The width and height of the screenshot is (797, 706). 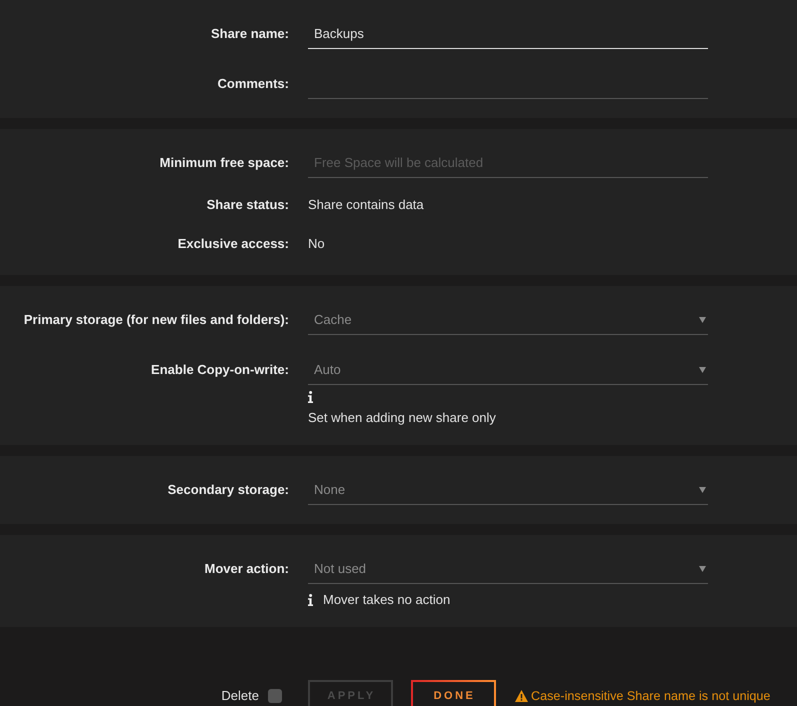 What do you see at coordinates (650, 696) in the screenshot?
I see `warning-text: Case-insensitive Share name is not unique` at bounding box center [650, 696].